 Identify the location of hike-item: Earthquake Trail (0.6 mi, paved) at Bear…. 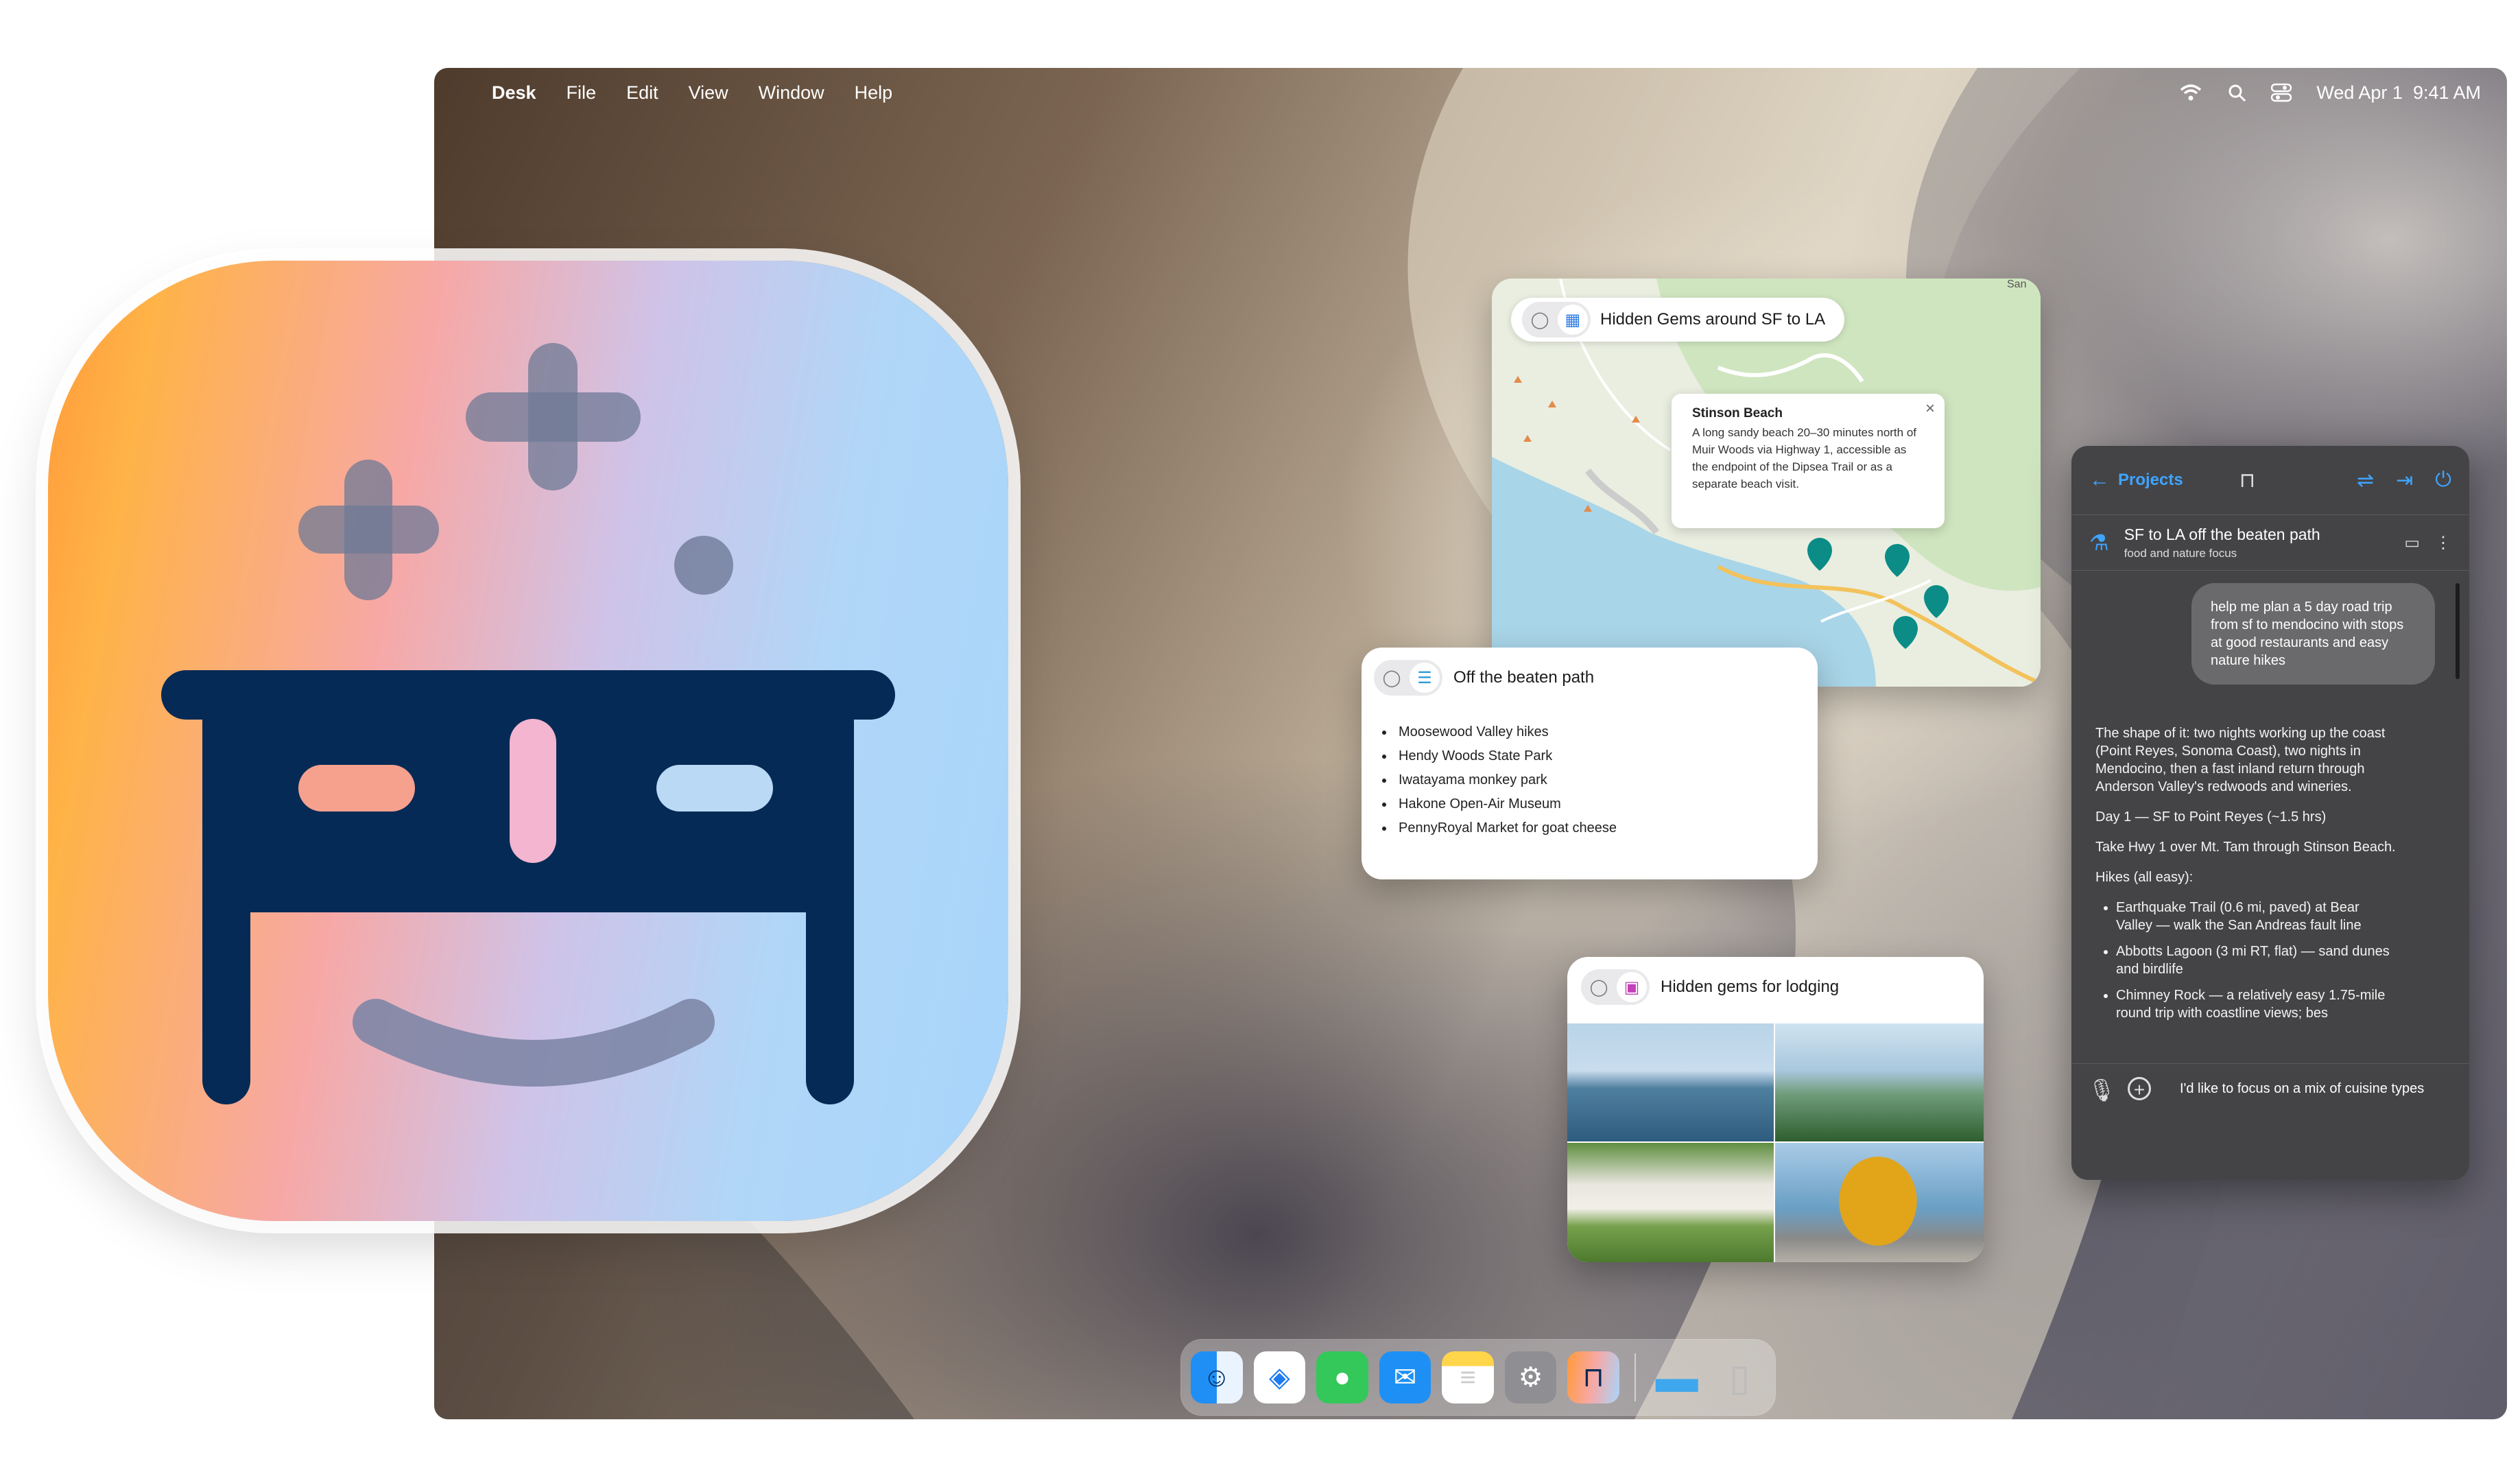
(2256, 916).